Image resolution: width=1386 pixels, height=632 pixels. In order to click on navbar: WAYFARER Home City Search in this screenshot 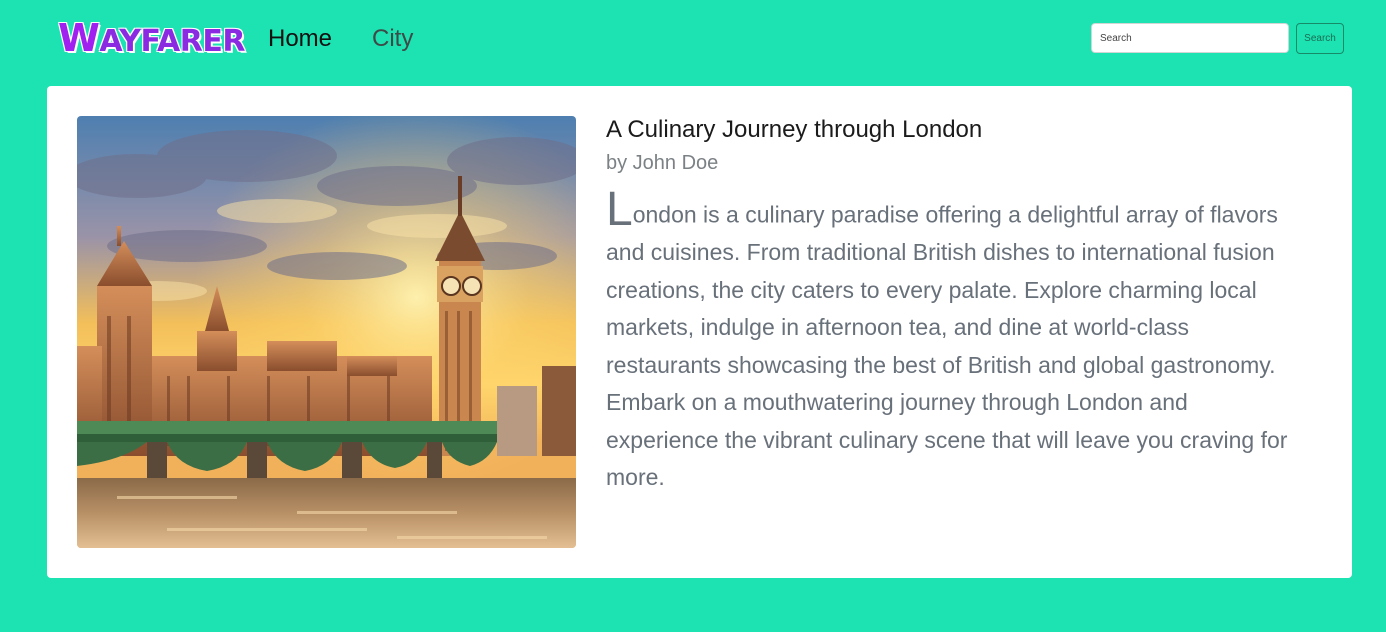, I will do `click(693, 39)`.